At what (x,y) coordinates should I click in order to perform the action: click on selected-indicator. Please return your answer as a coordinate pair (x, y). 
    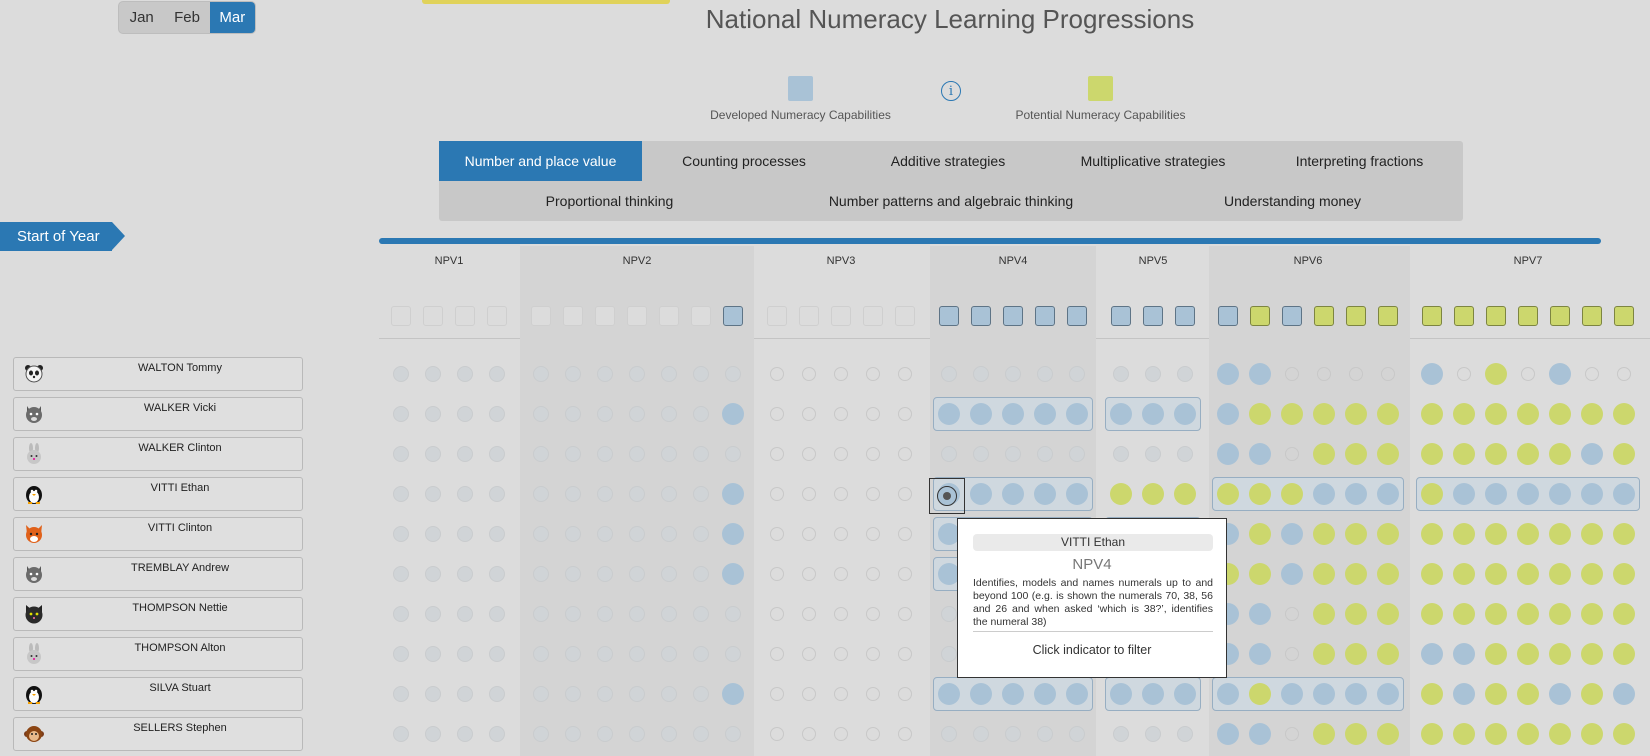
    Looking at the image, I should click on (947, 496).